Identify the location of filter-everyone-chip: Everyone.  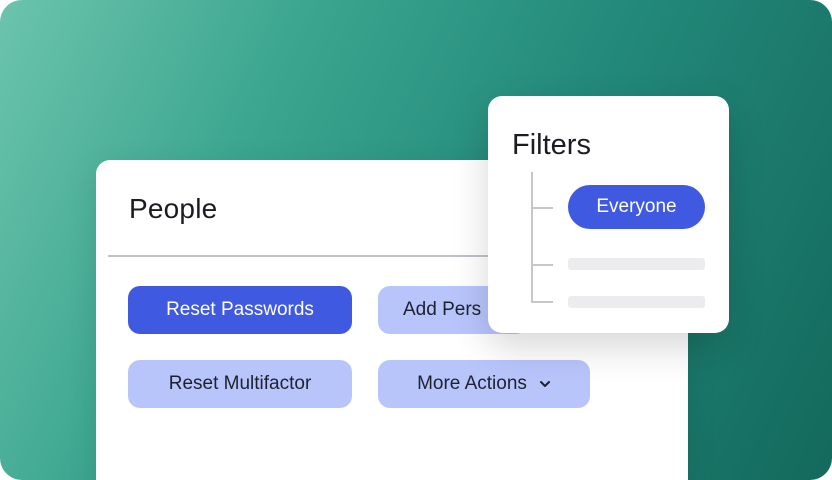
(636, 207).